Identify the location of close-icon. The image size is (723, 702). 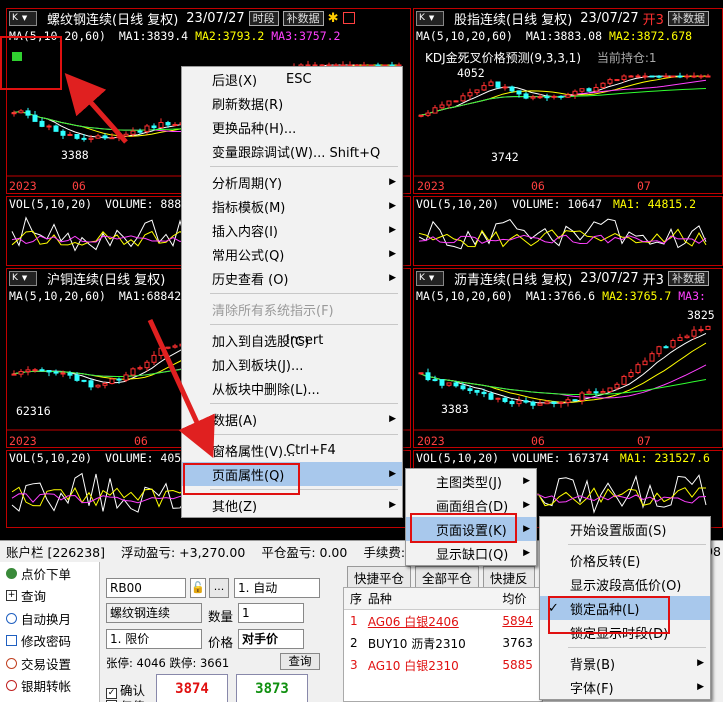
(348, 18).